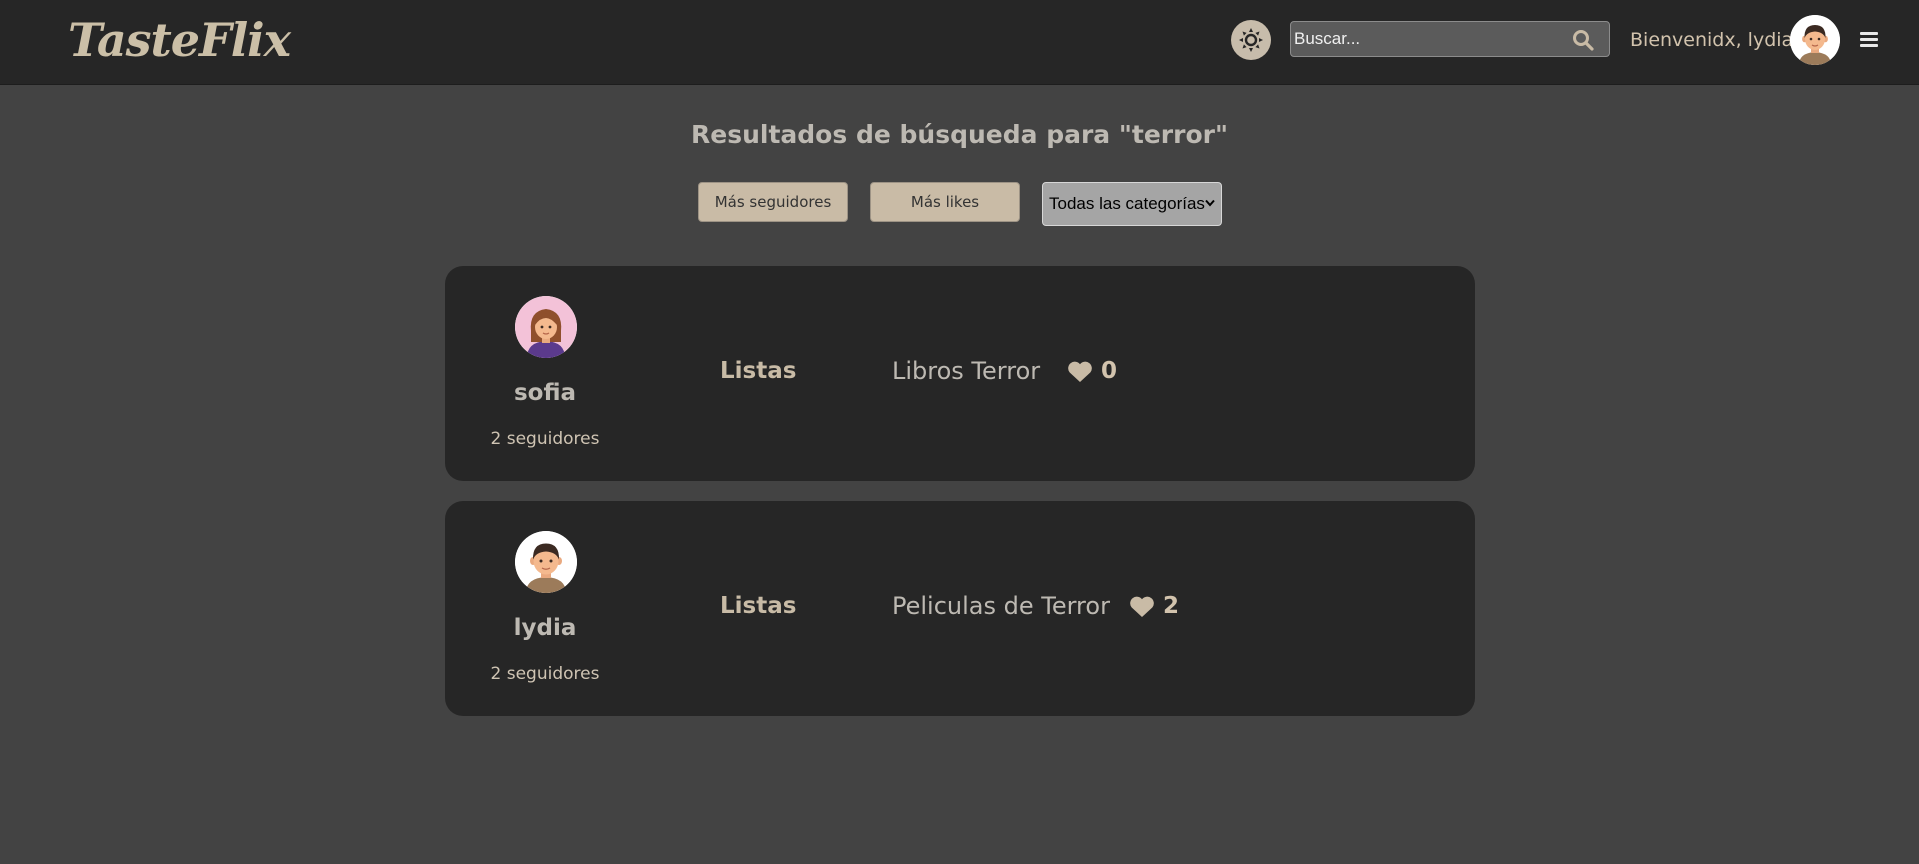 This screenshot has width=1919, height=864. What do you see at coordinates (966, 371) in the screenshot?
I see `result-list-name: Libros Terror` at bounding box center [966, 371].